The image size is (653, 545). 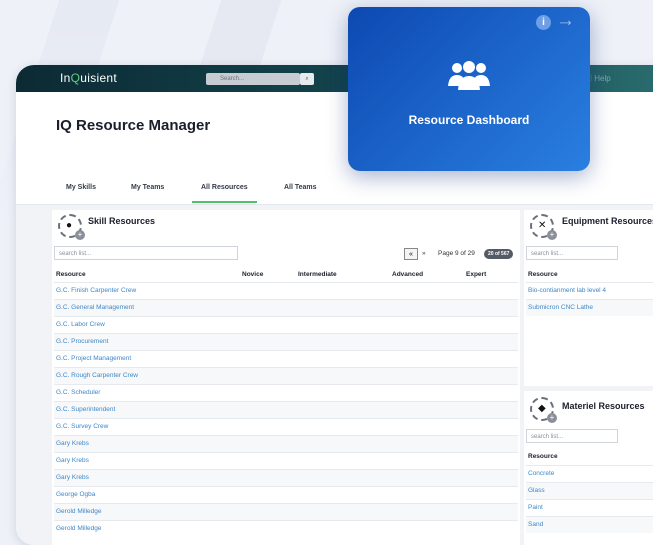 I want to click on materiel-row: Concrete, so click(x=589, y=473).